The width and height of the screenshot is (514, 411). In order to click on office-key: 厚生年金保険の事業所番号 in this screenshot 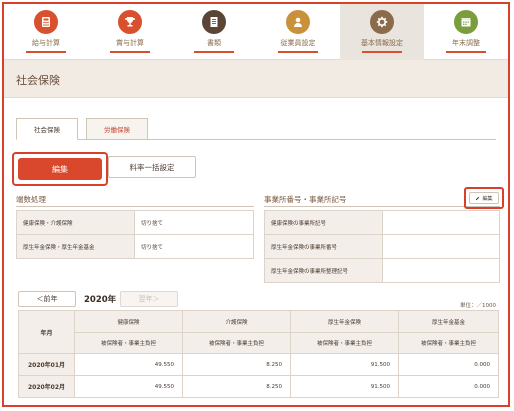, I will do `click(323, 246)`.